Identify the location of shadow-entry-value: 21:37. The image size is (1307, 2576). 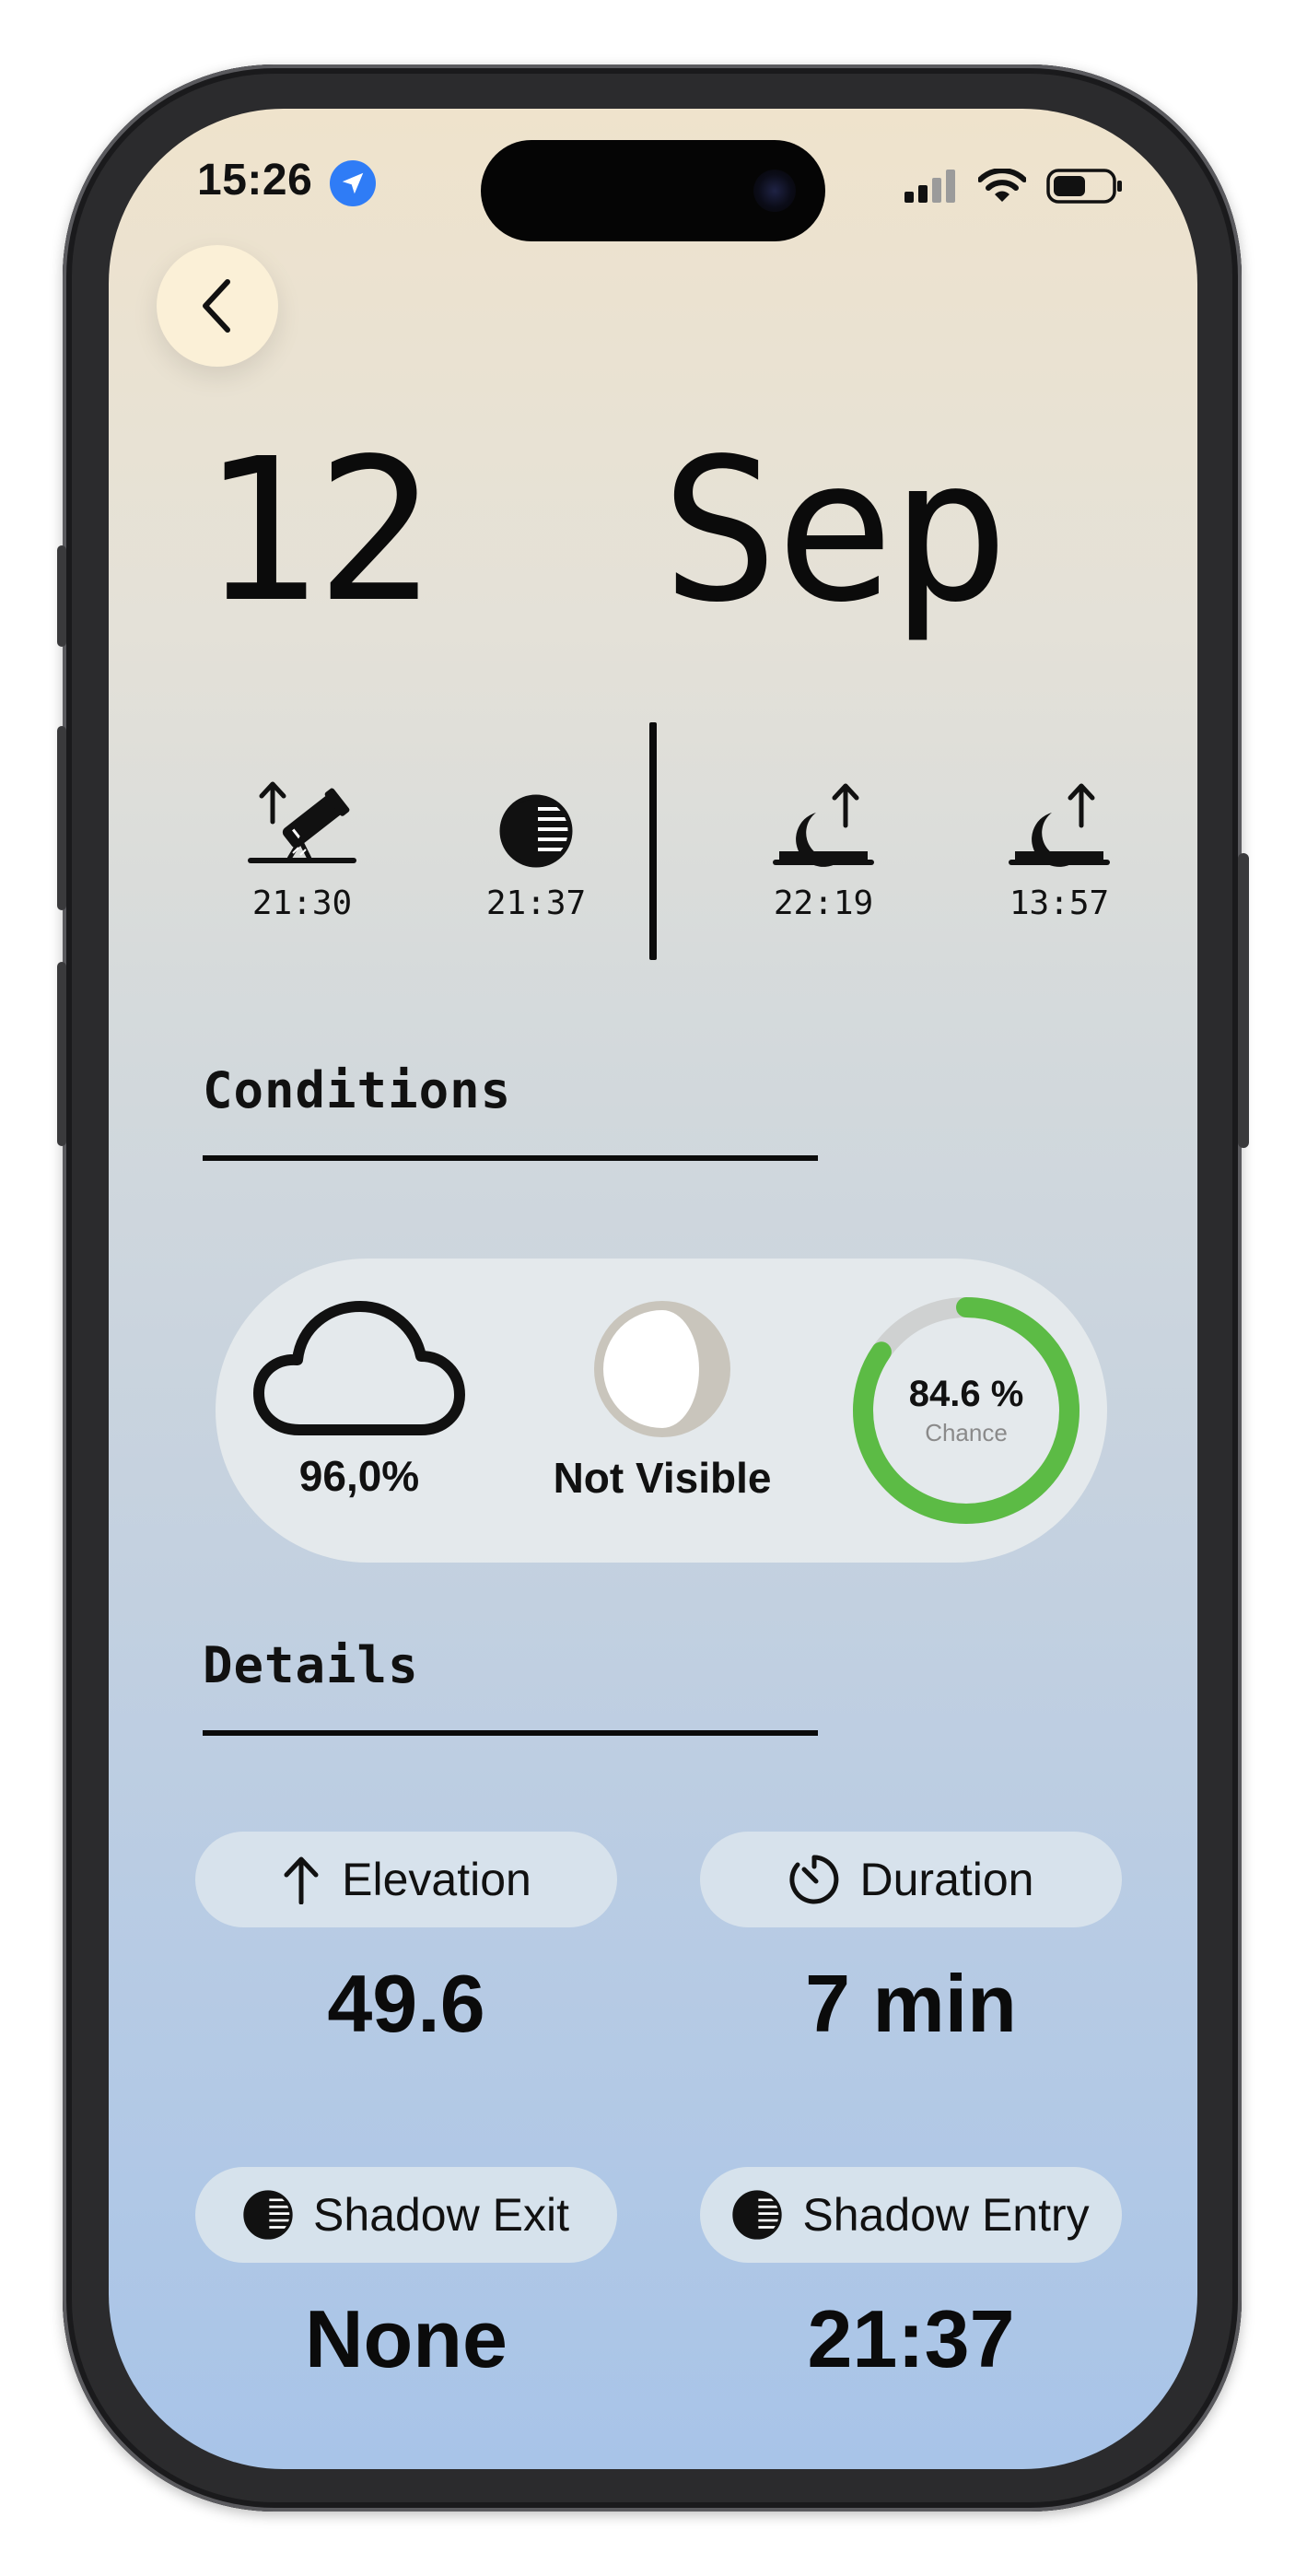
(911, 2338).